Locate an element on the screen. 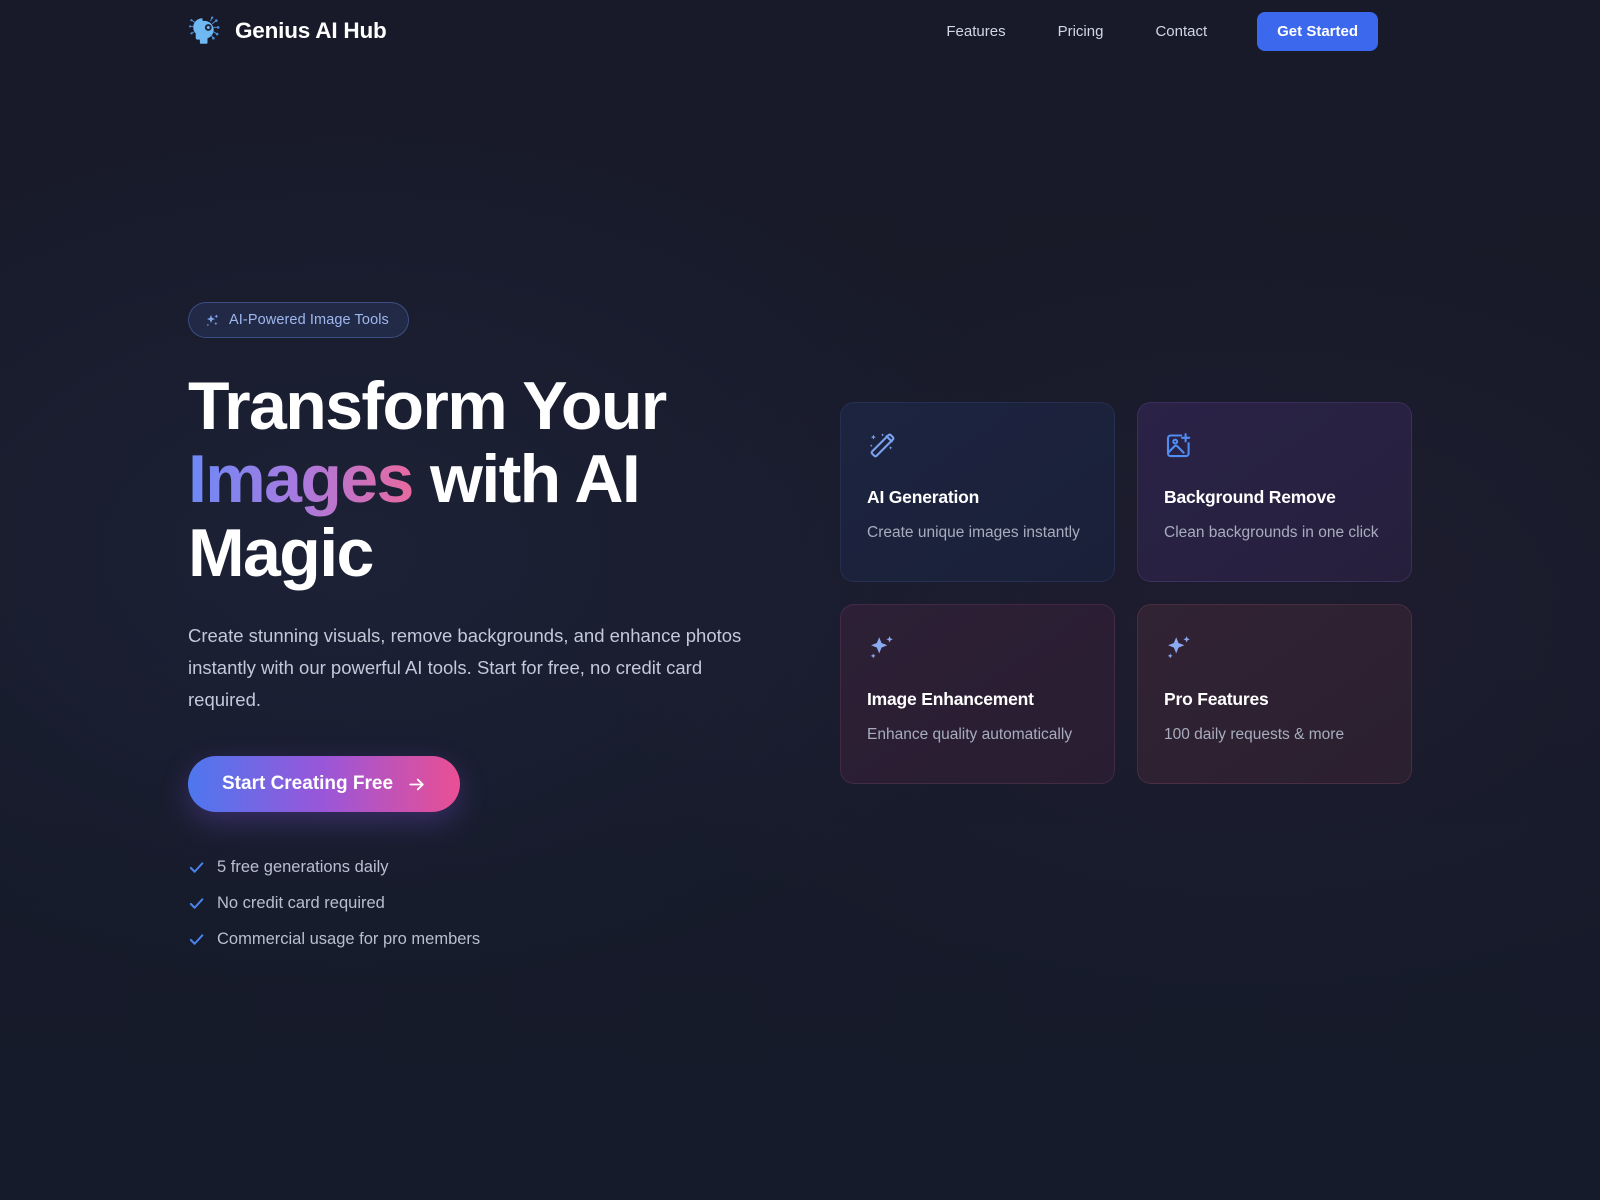 The image size is (1600, 1200). feature-card-pro-features: Pro Features 100 daily requests & more is located at coordinates (1274, 694).